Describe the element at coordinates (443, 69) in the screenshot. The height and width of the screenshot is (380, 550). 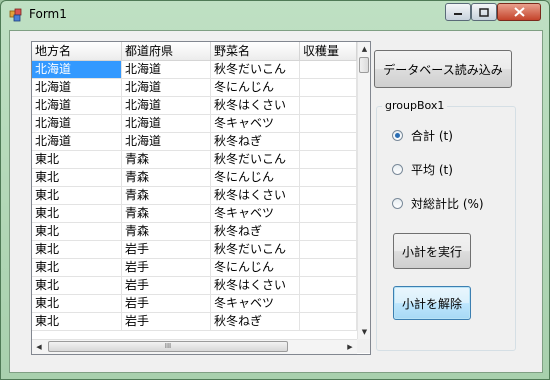
I see `load-database-button: データベース読み込み` at that location.